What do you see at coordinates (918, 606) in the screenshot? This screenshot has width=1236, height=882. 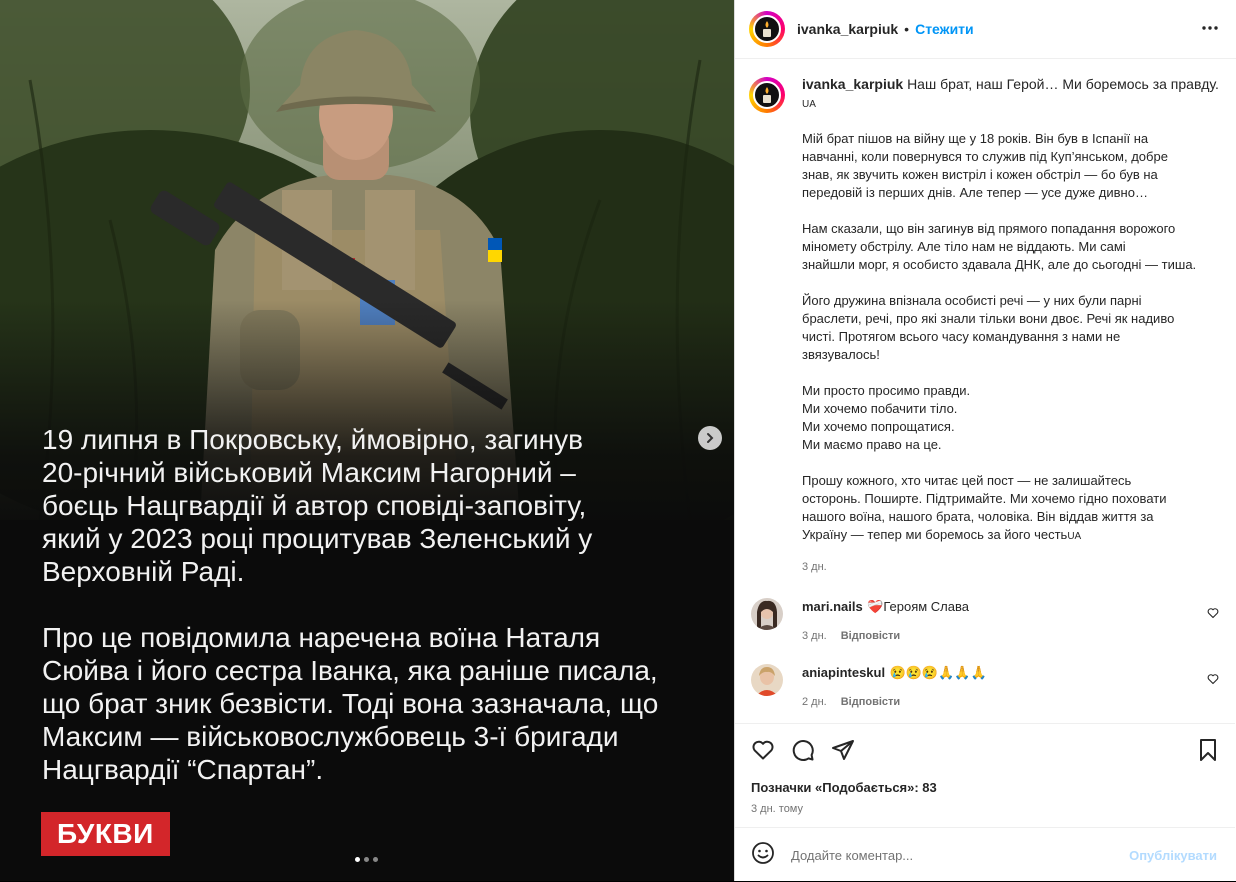 I see `comment-text: ❤️‍🩹Героям Слава` at bounding box center [918, 606].